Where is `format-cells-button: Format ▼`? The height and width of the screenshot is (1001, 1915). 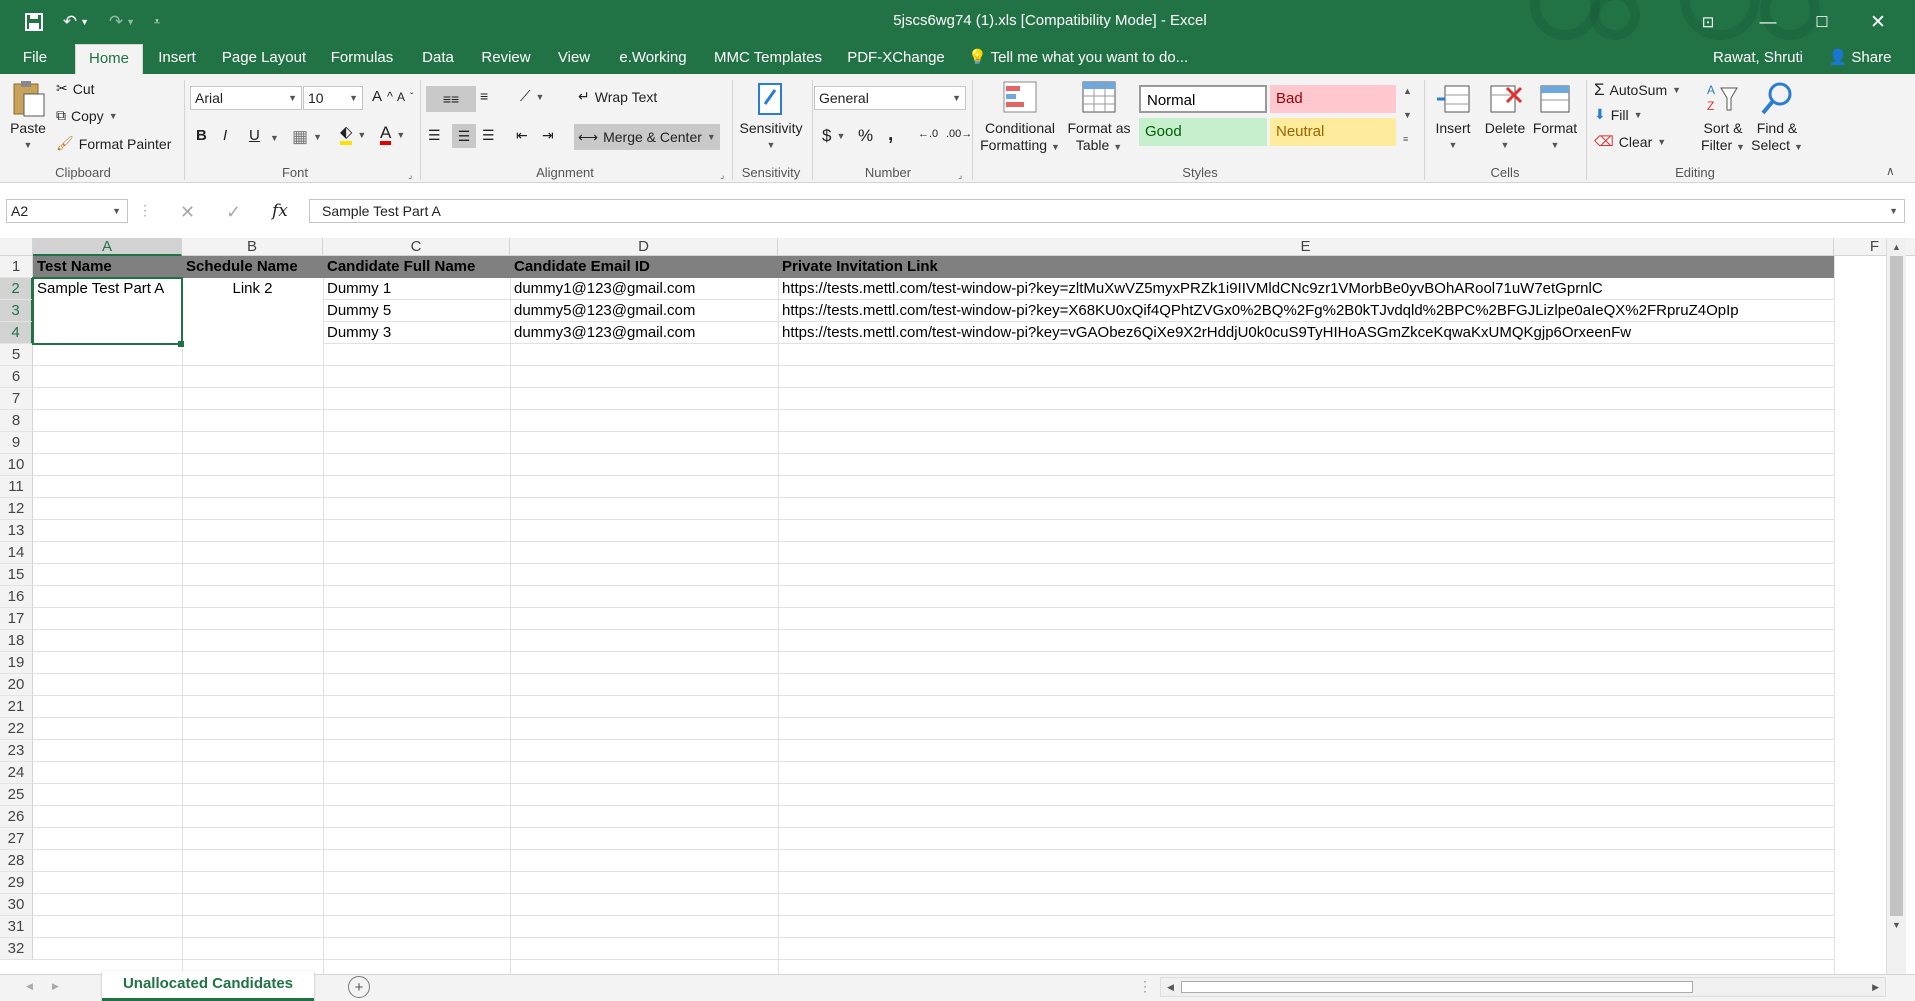 format-cells-button: Format ▼ is located at coordinates (1555, 117).